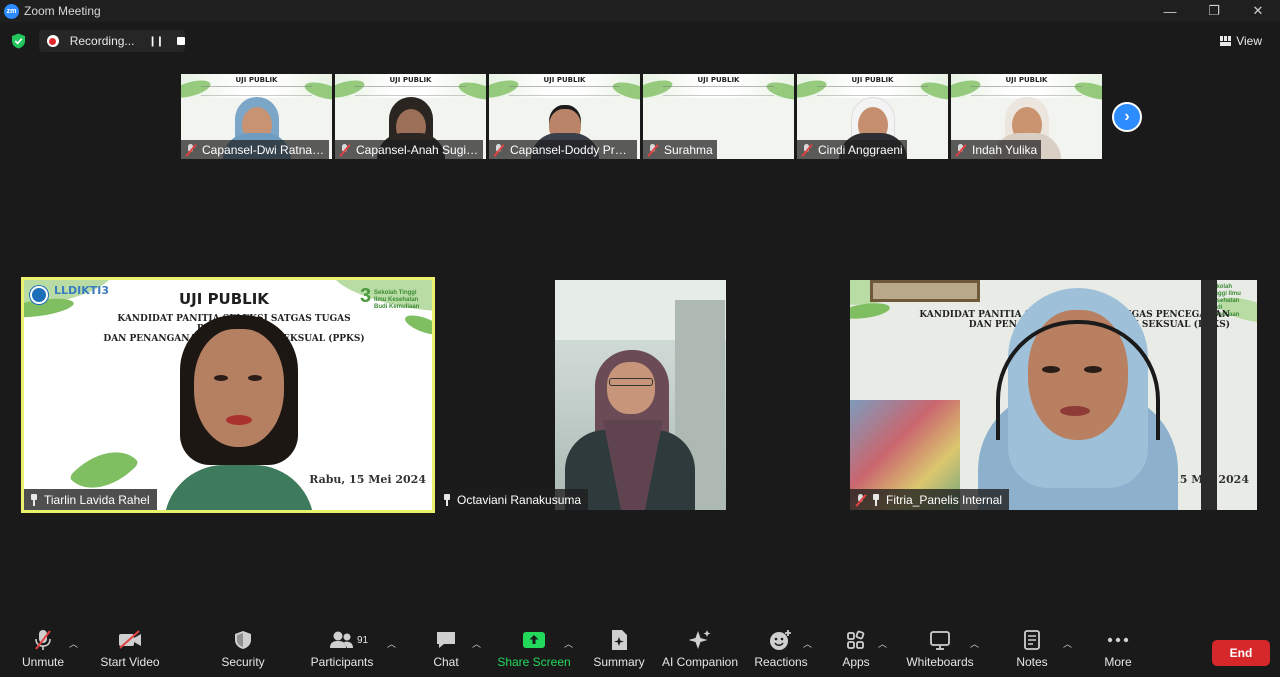 The width and height of the screenshot is (1280, 677). What do you see at coordinates (1005, 149) in the screenshot?
I see `participant-name: Indah Yulika` at bounding box center [1005, 149].